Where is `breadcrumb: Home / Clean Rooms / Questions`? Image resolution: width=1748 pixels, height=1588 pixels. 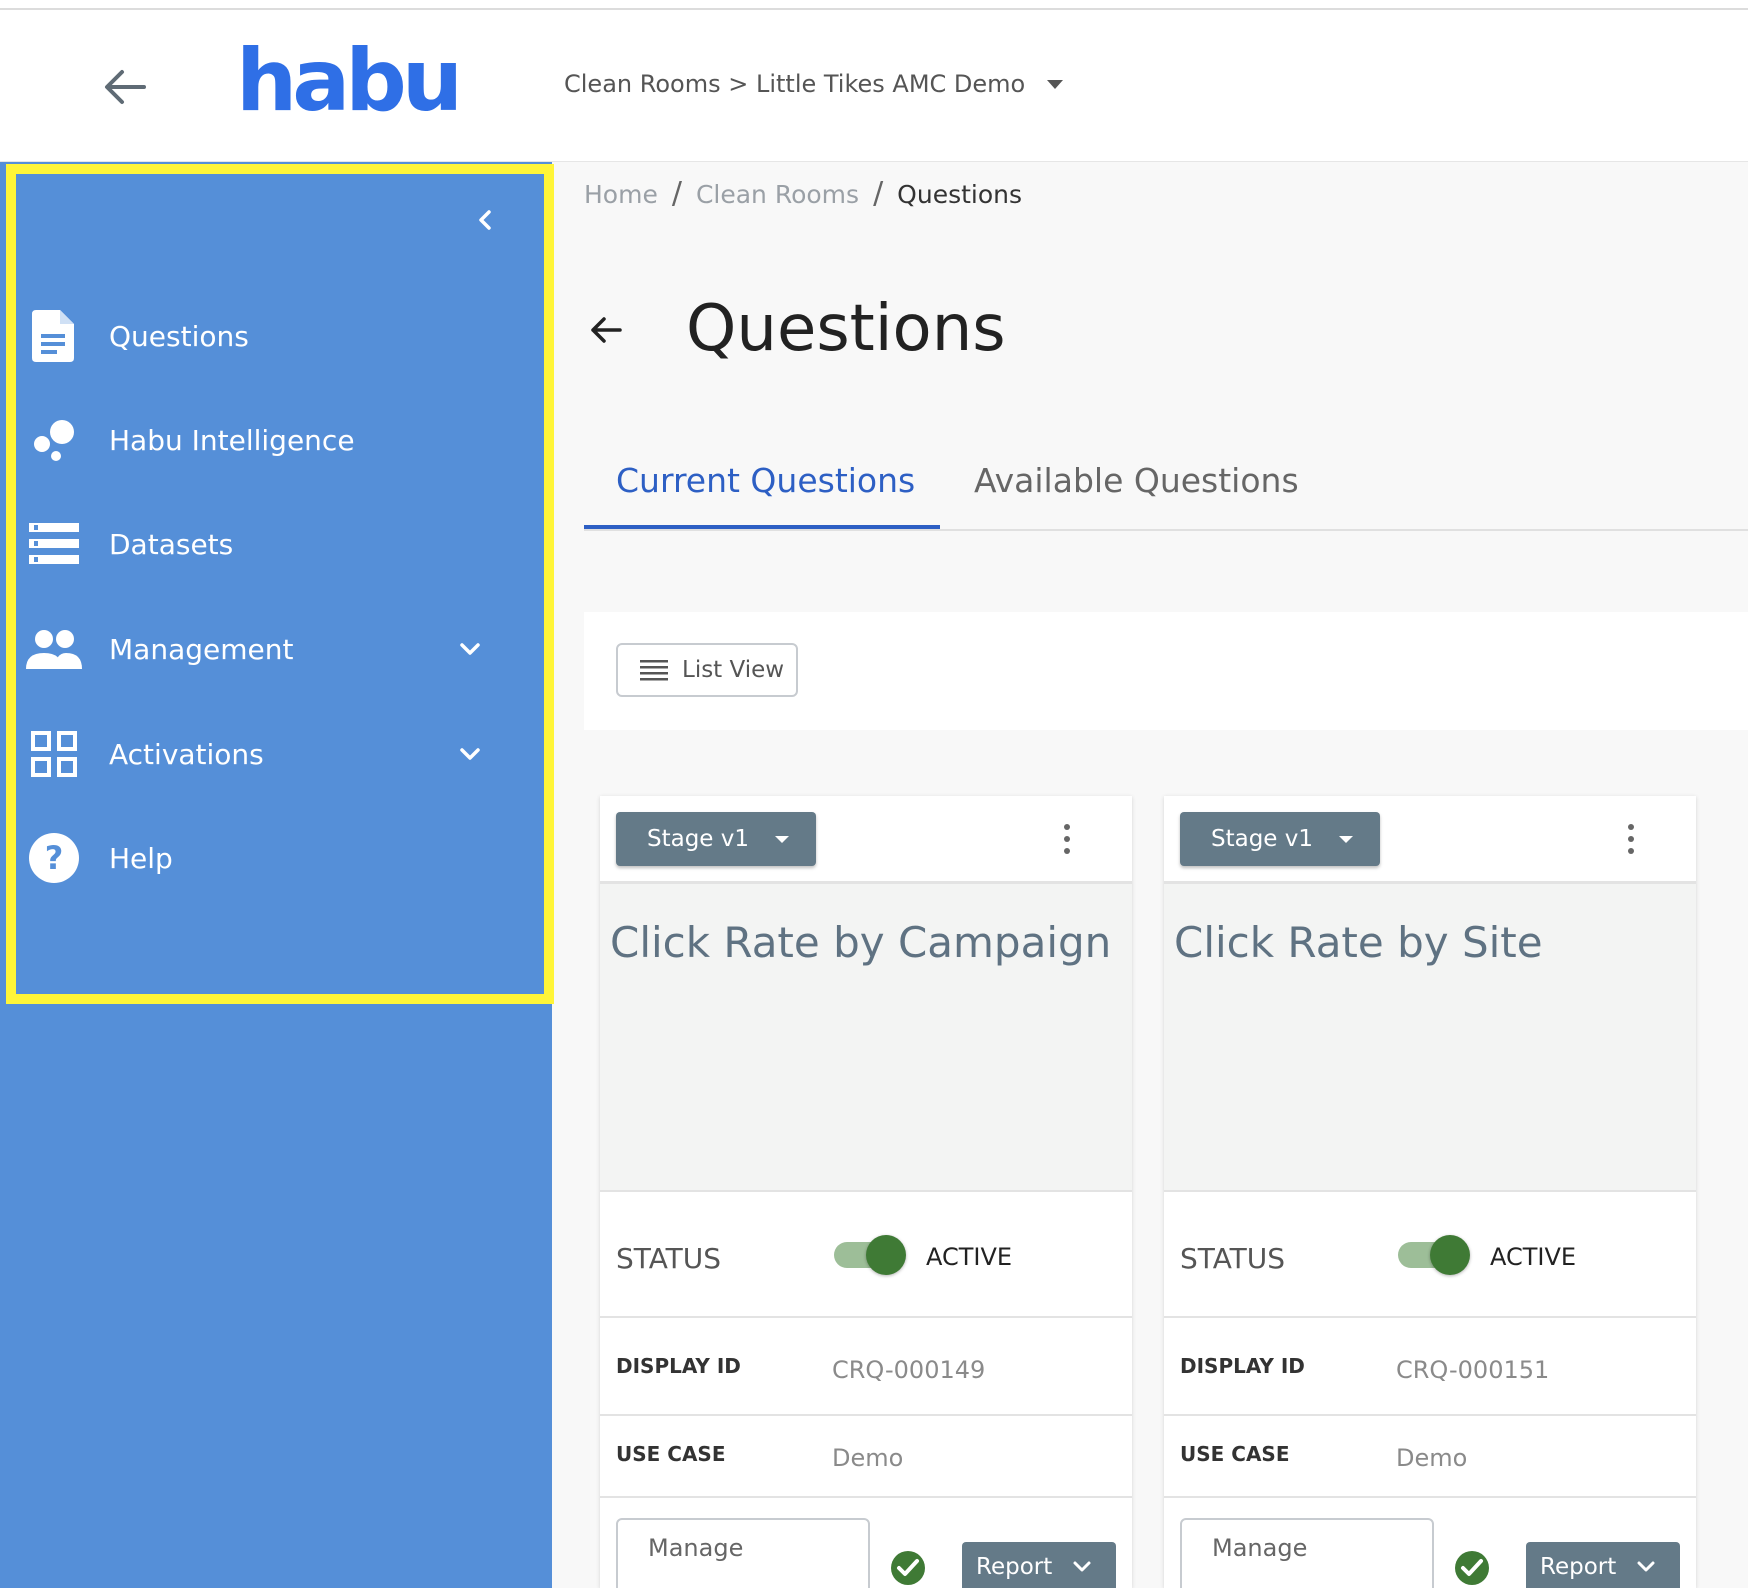
breadcrumb: Home / Clean Rooms / Questions is located at coordinates (803, 193).